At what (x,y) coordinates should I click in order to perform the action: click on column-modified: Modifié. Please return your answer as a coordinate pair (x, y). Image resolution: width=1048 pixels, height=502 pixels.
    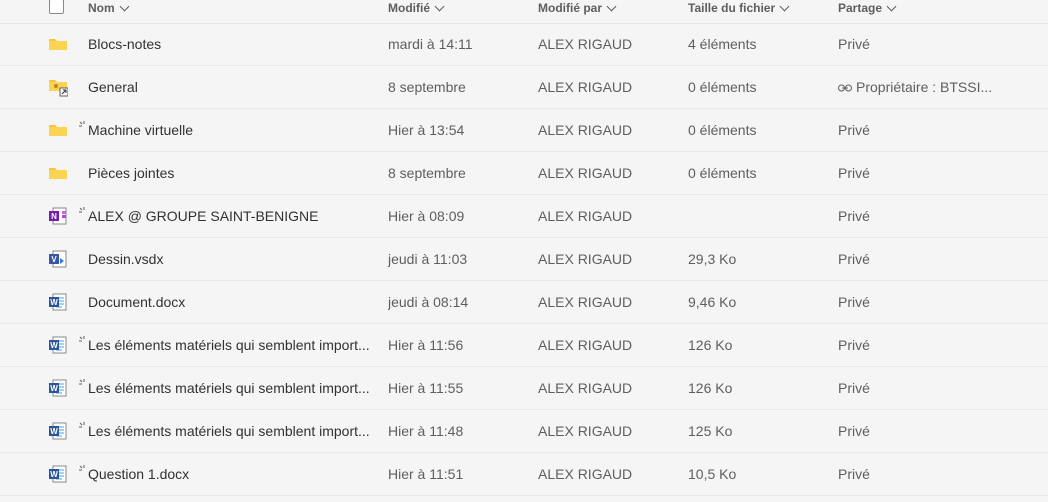
    Looking at the image, I should click on (416, 8).